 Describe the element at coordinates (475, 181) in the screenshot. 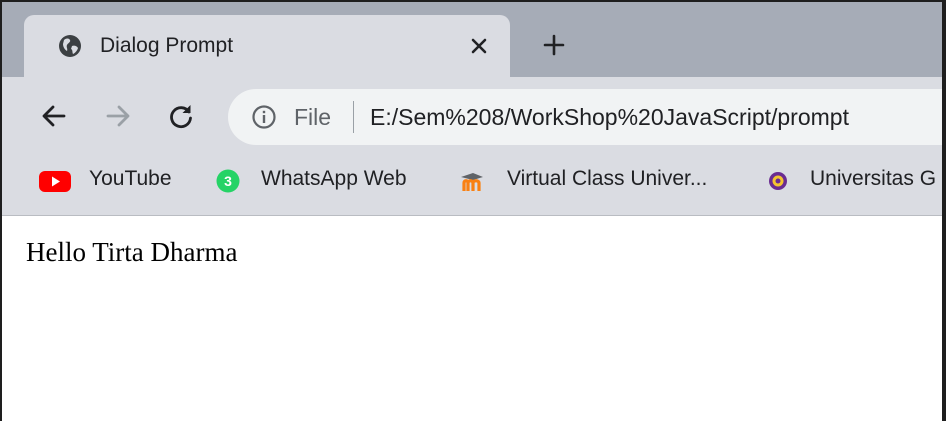

I see `moodle-icon` at that location.